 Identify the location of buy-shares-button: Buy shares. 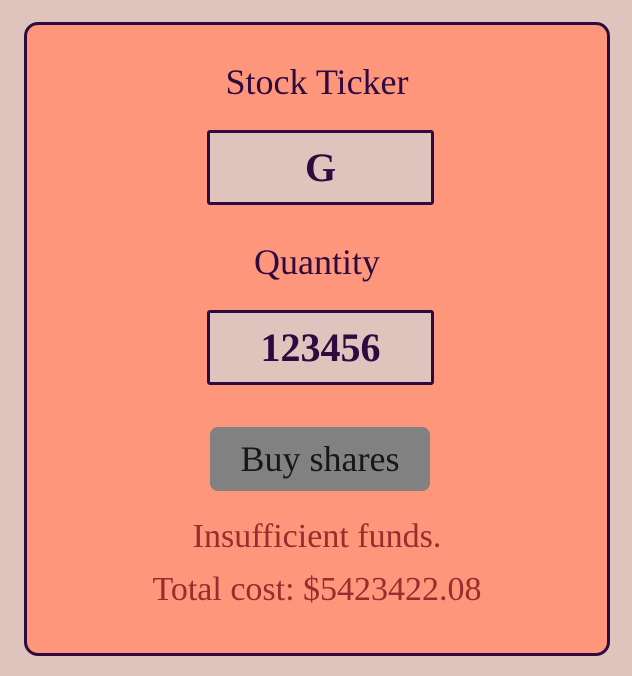
(320, 459).